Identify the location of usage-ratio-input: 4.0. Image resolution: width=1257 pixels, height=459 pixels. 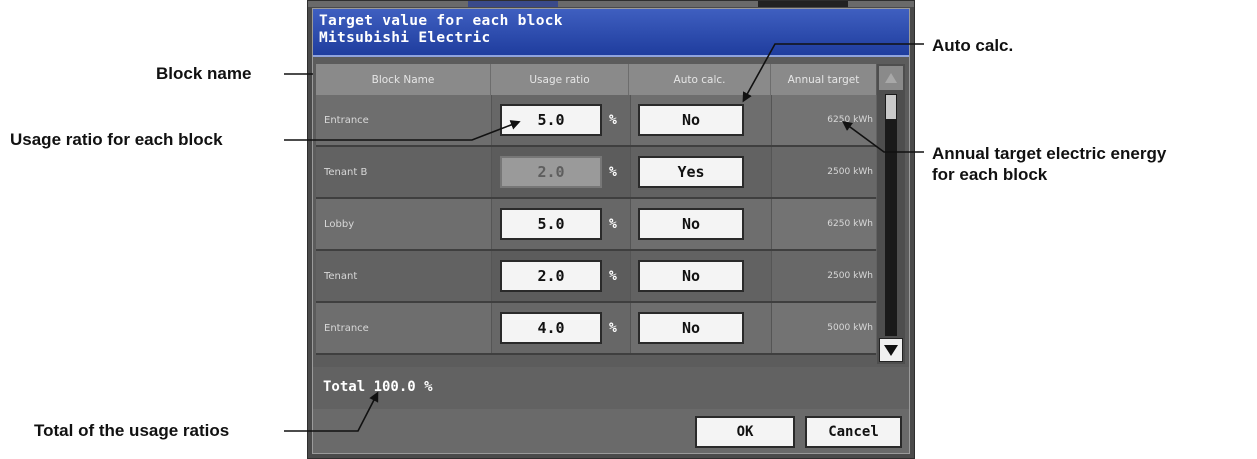
(551, 328).